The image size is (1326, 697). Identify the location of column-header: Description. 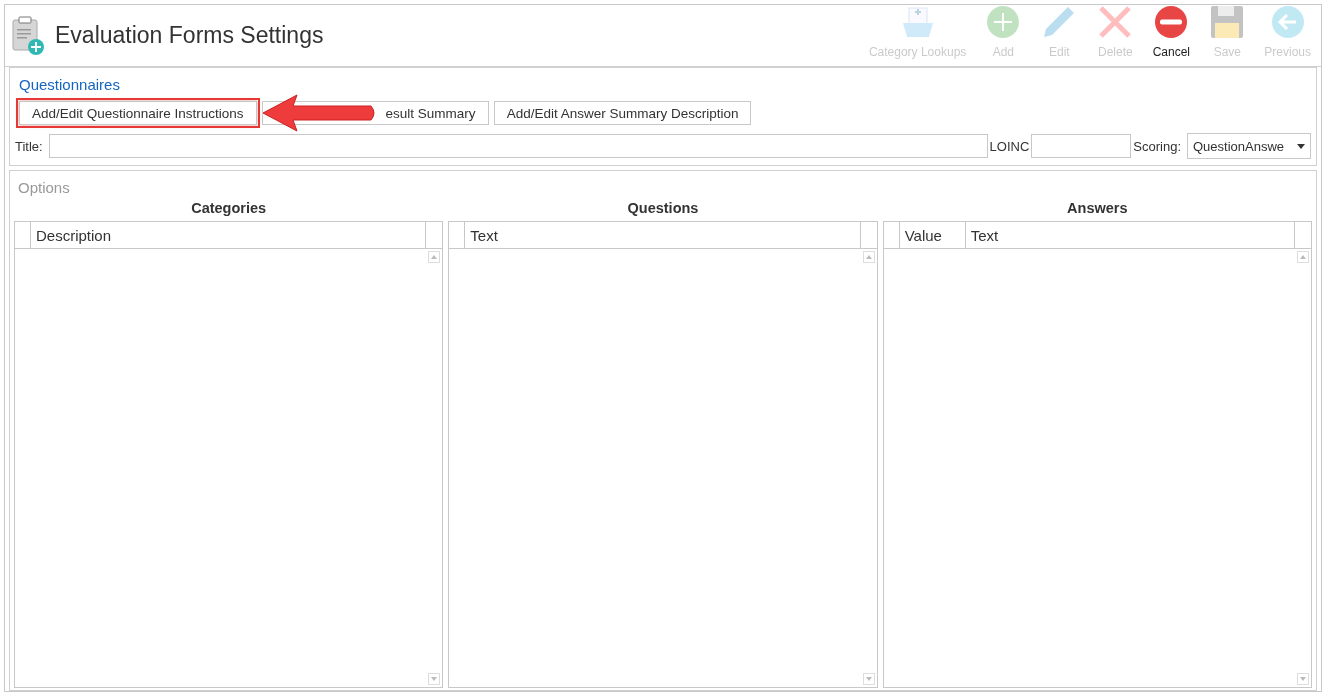
(229, 235).